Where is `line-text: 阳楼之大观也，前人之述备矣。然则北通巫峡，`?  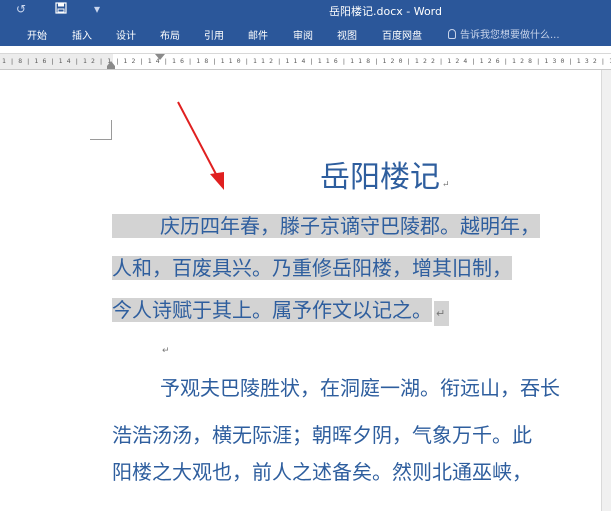 line-text: 阳楼之大观也，前人之述备矣。然则北通巫峡， is located at coordinates (322, 472).